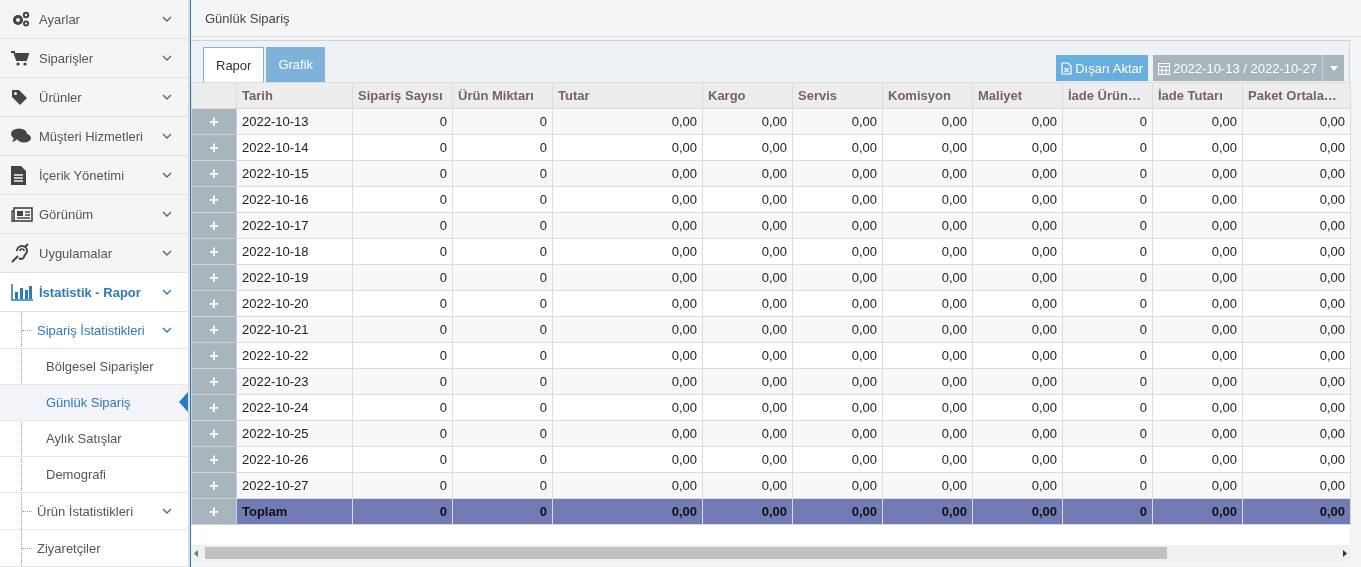 The image size is (1361, 567). What do you see at coordinates (20, 58) in the screenshot?
I see `cart-icon` at bounding box center [20, 58].